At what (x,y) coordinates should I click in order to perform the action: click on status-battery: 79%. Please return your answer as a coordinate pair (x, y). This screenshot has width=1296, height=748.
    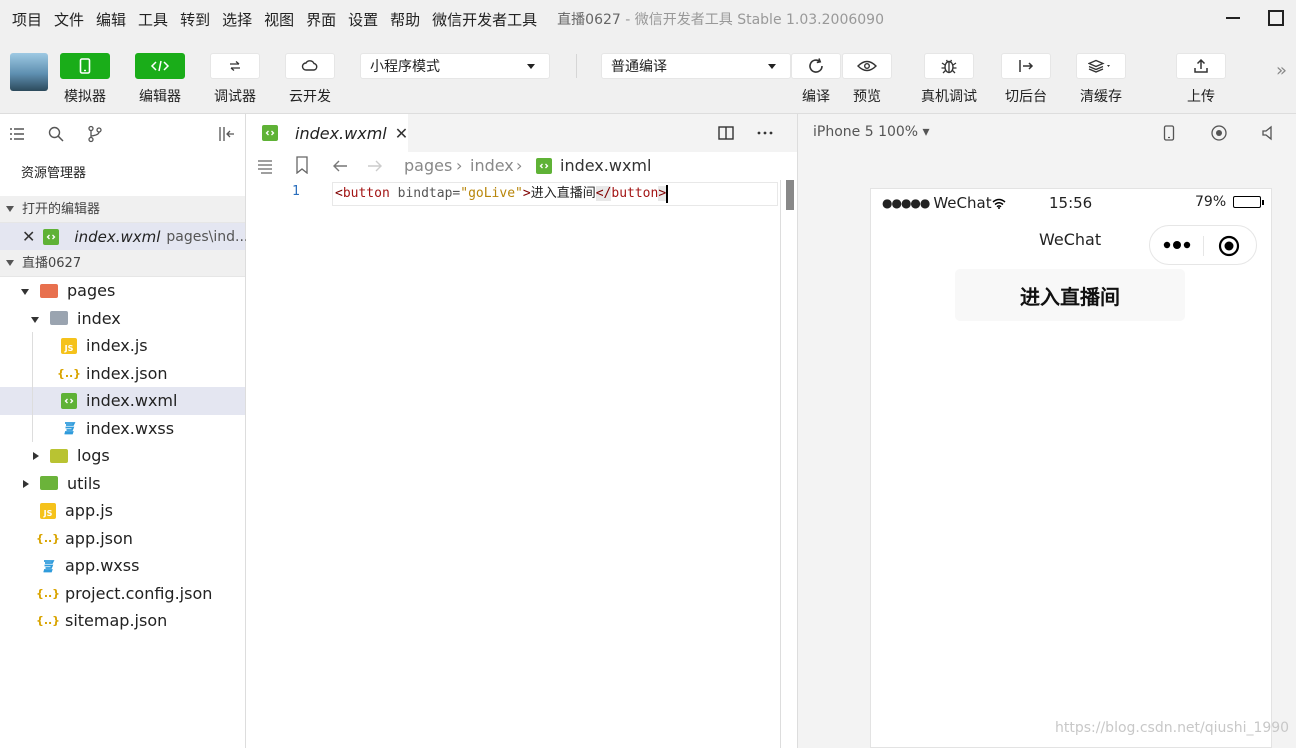
    Looking at the image, I should click on (1230, 202).